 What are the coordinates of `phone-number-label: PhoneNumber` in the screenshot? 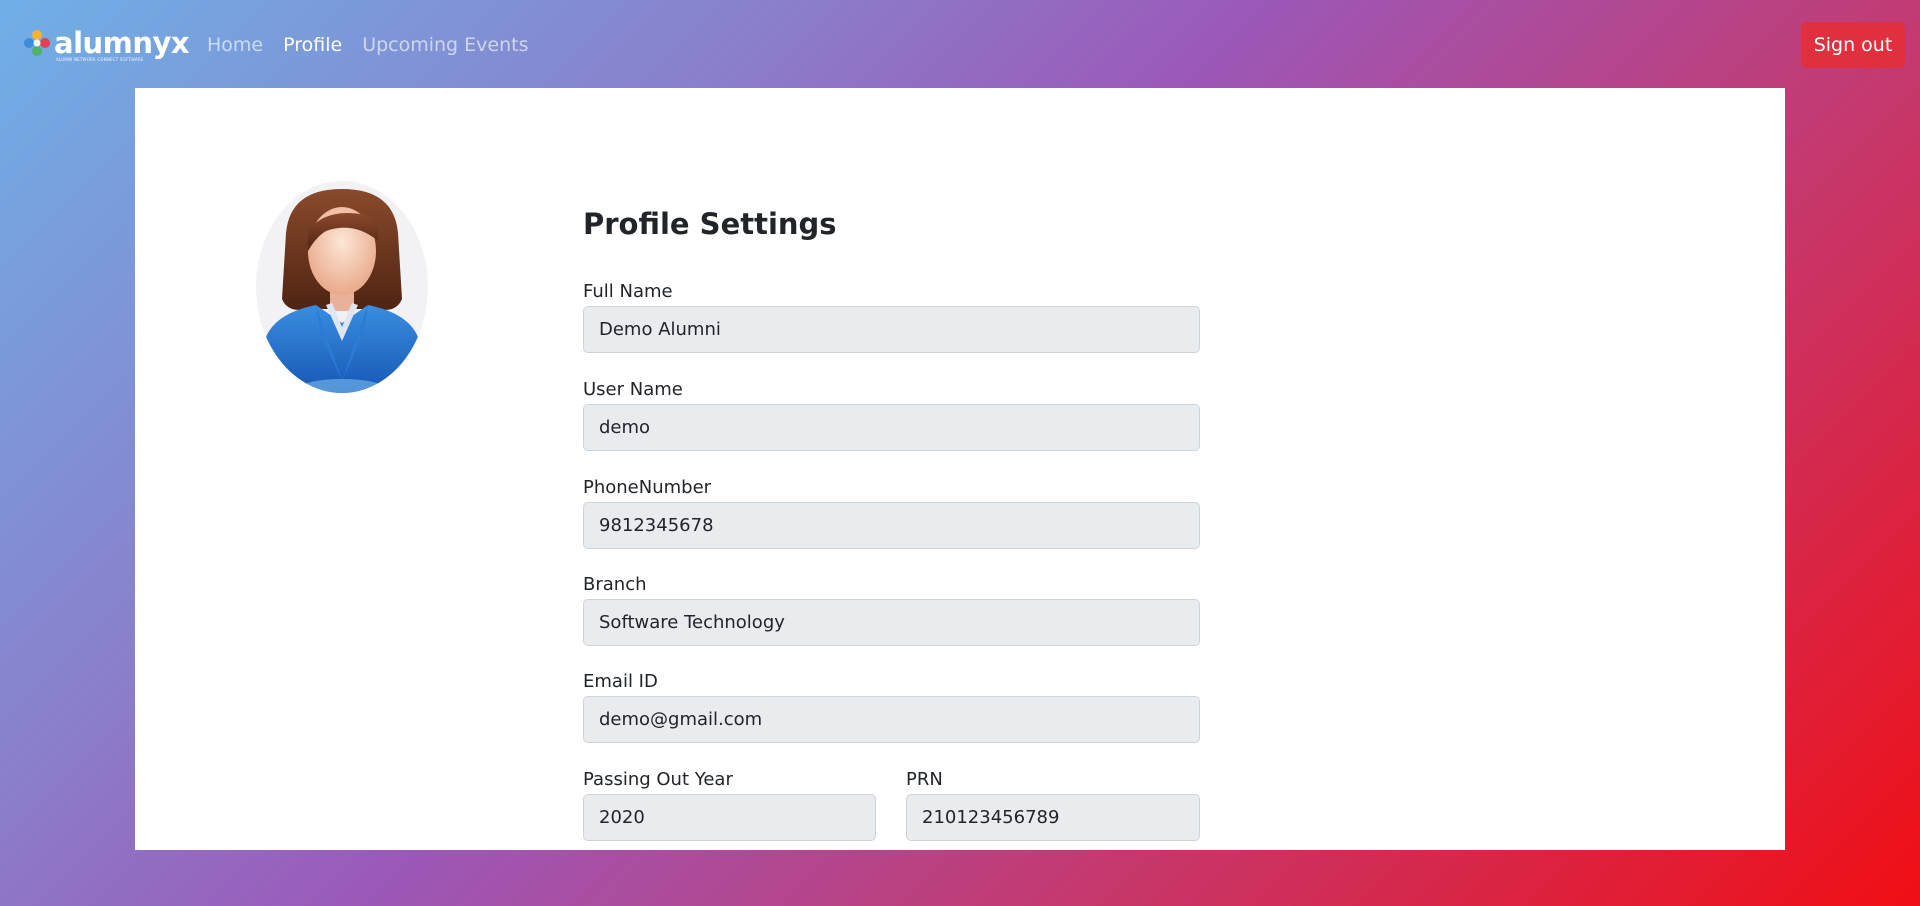 It's located at (647, 487).